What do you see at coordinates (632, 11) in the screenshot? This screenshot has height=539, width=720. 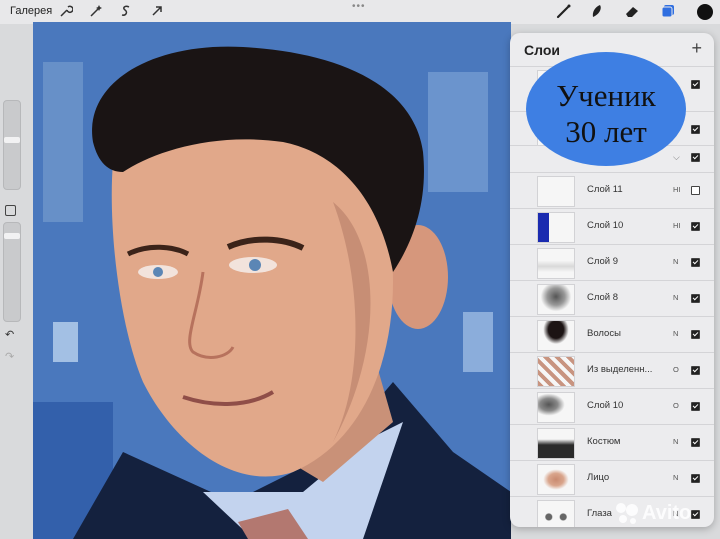 I see `eraser-icon` at bounding box center [632, 11].